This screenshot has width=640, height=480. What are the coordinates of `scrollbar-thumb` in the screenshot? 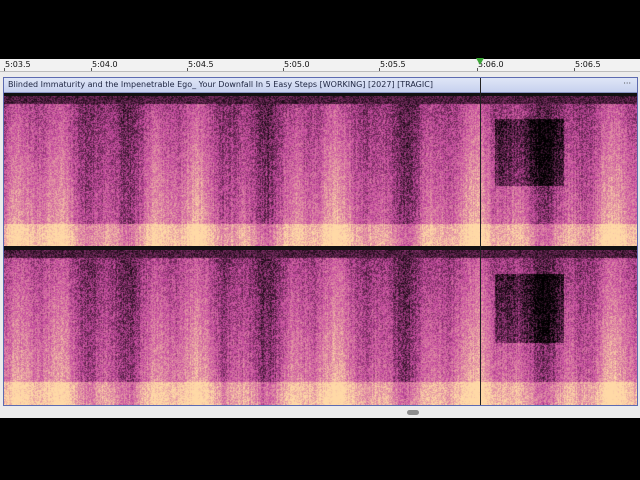 It's located at (413, 412).